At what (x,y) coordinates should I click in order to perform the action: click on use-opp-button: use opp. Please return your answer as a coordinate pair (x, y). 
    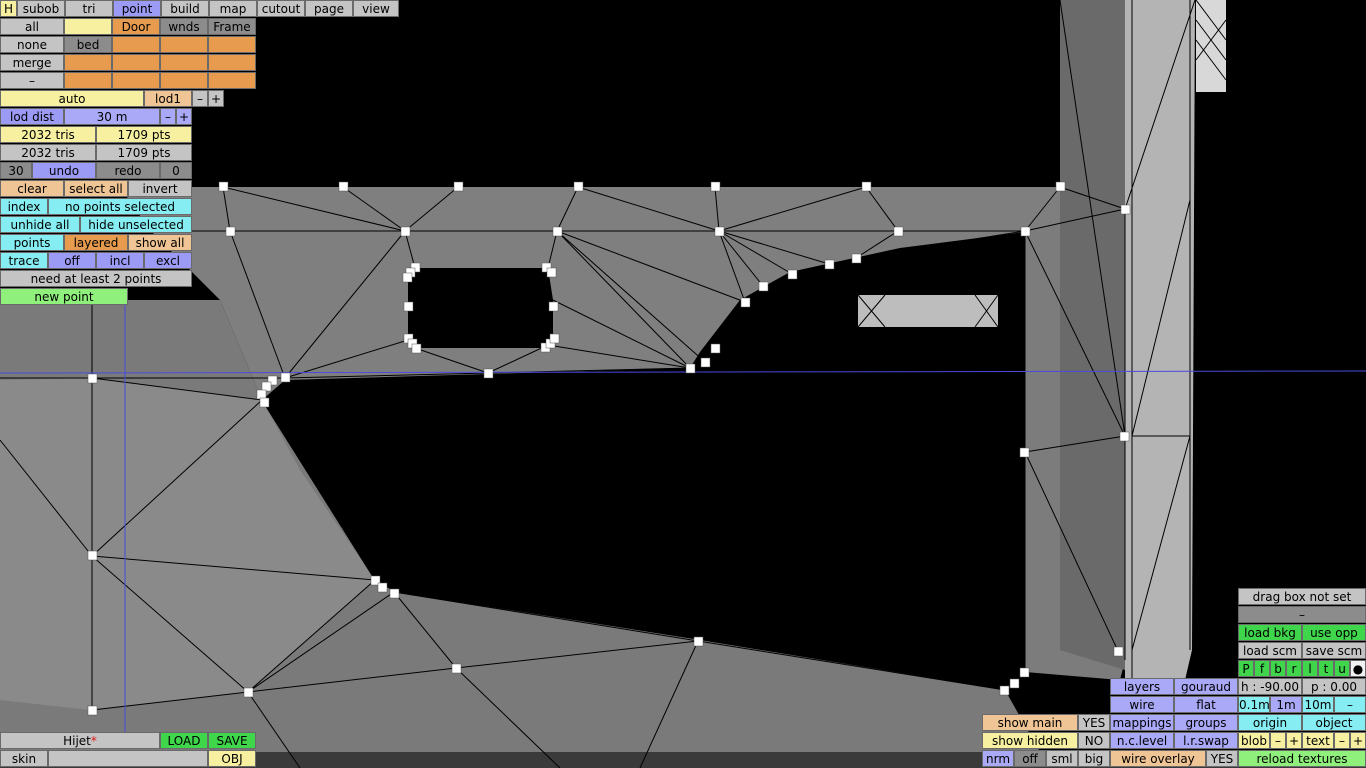
    Looking at the image, I should click on (1334, 632).